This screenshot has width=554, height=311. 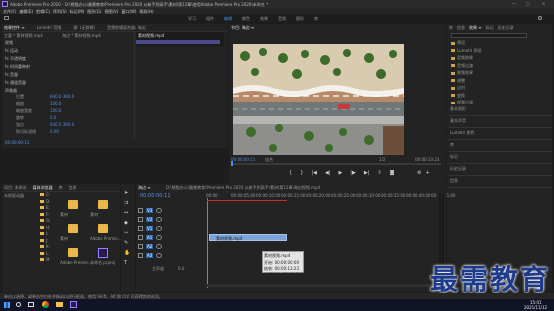 I want to click on workspace-tab: 组件, so click(x=210, y=19).